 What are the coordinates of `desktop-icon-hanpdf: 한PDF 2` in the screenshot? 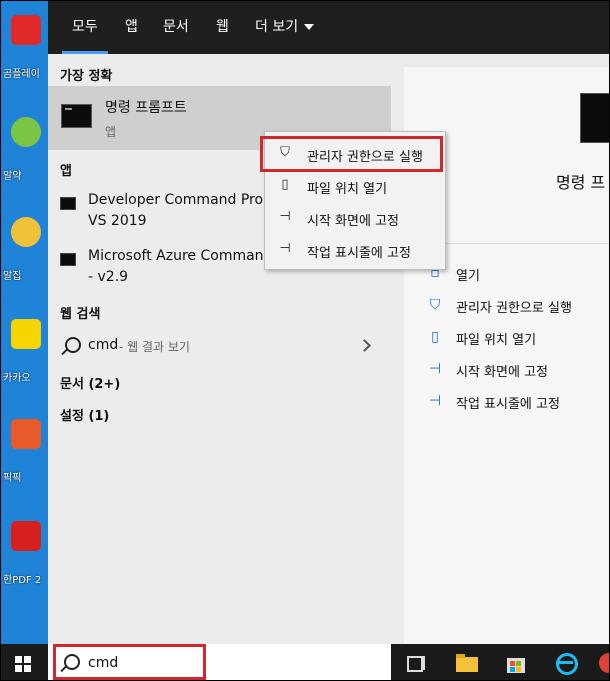 It's located at (23, 553).